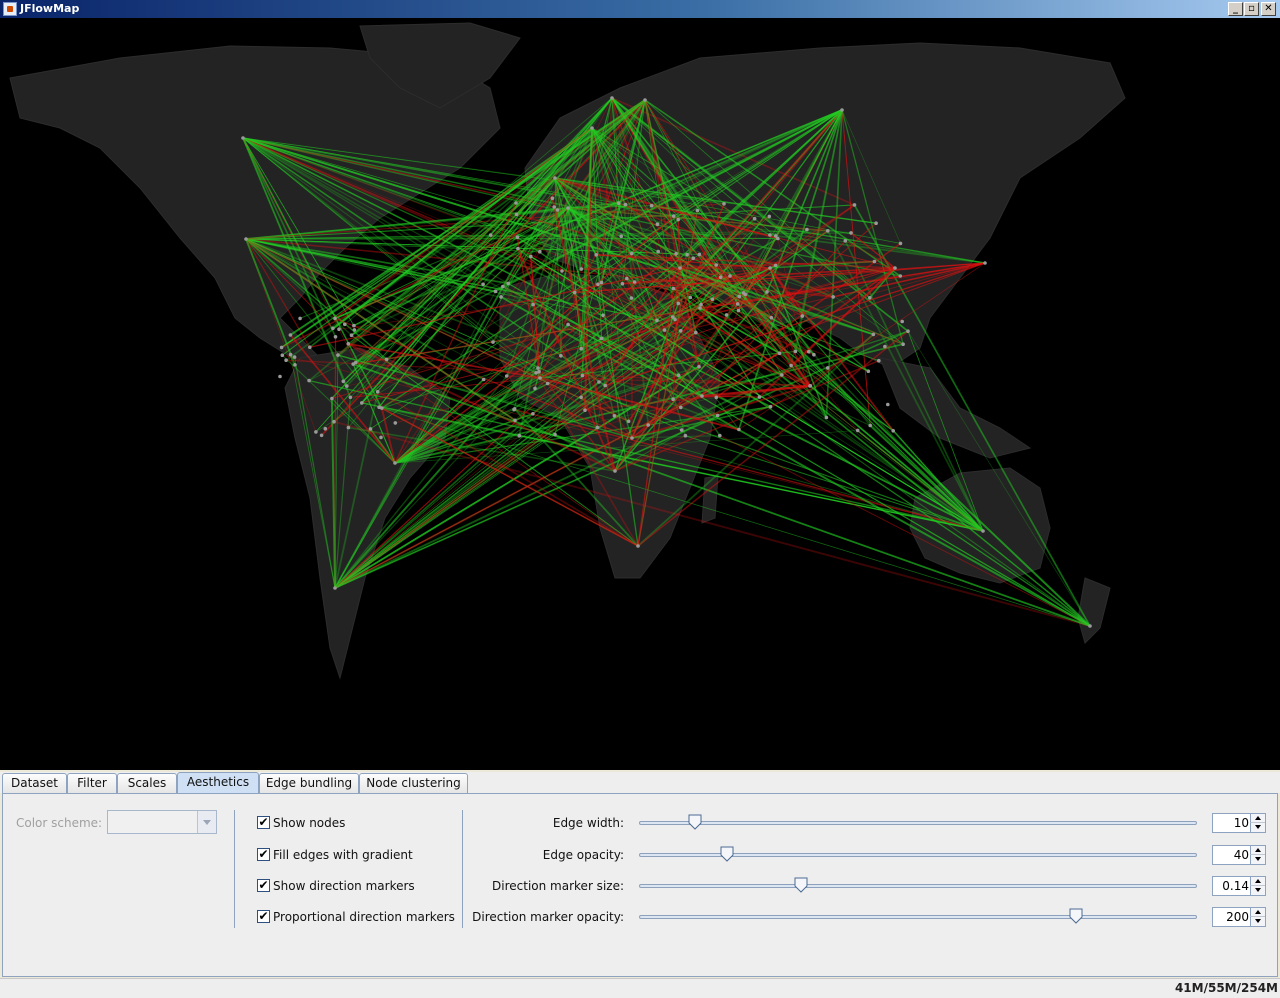 The image size is (1280, 998). Describe the element at coordinates (1232, 917) in the screenshot. I see `direction-marker-opacity-value: 200` at that location.